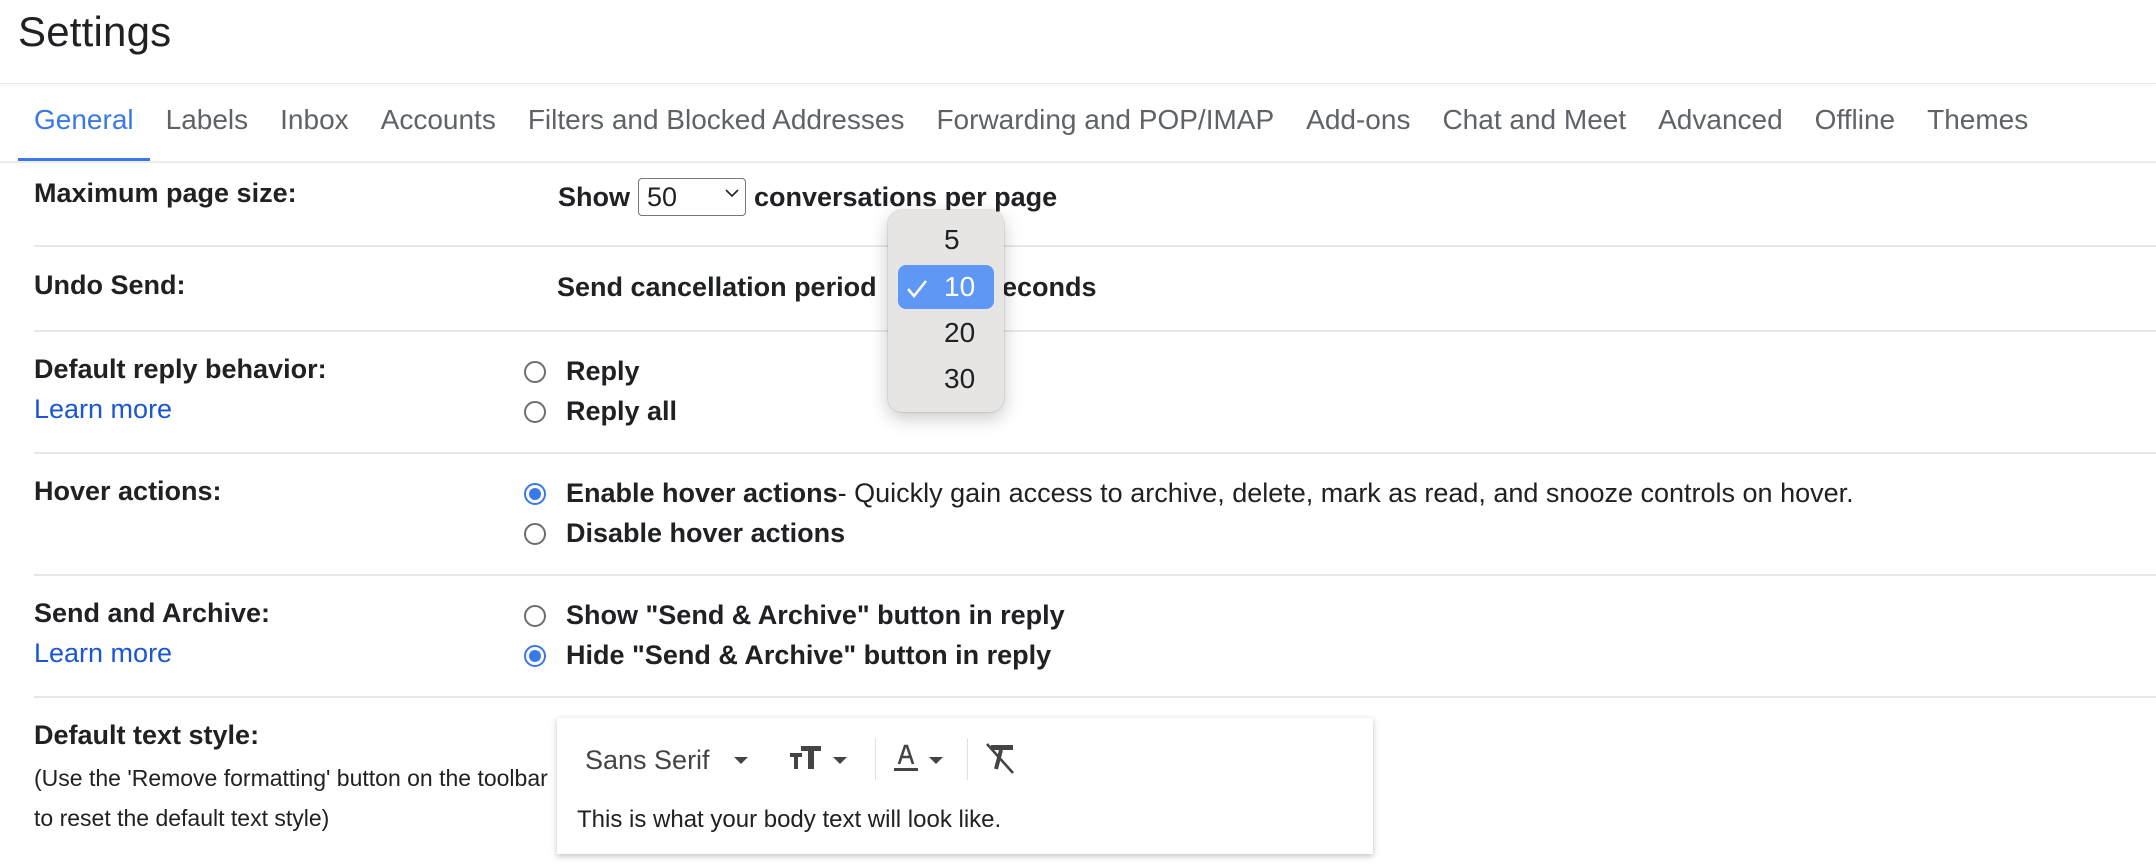  Describe the element at coordinates (180, 369) in the screenshot. I see `default-reply-label: Default reply behavior:` at that location.